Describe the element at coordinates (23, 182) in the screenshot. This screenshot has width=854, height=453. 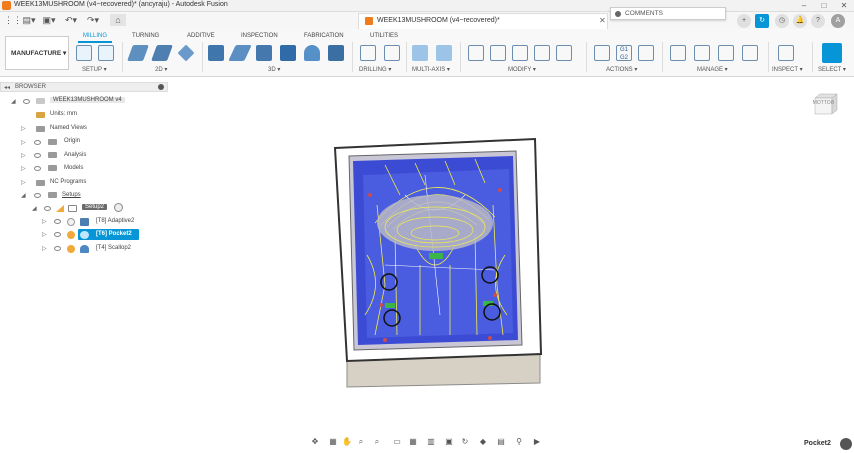
I see `expand-nc-programs-icon: ▷` at that location.